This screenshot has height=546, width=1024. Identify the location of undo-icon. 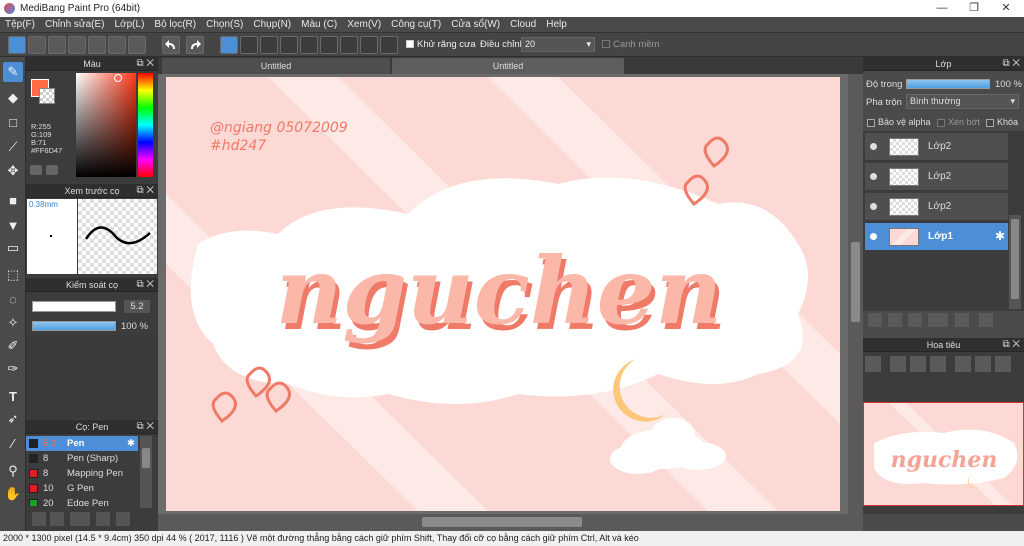
(171, 45).